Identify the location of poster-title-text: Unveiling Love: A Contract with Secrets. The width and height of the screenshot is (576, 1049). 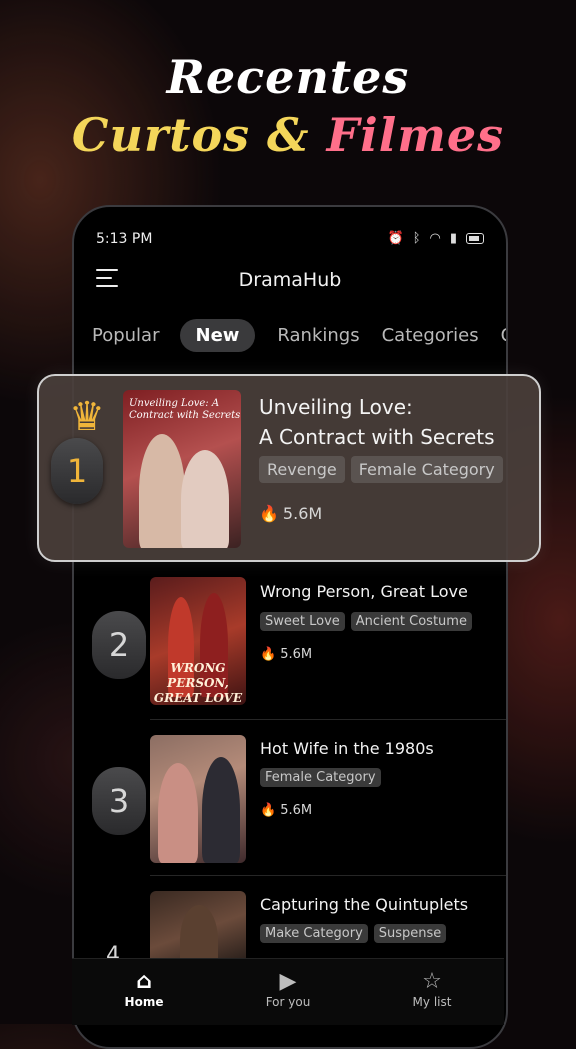
(185, 409).